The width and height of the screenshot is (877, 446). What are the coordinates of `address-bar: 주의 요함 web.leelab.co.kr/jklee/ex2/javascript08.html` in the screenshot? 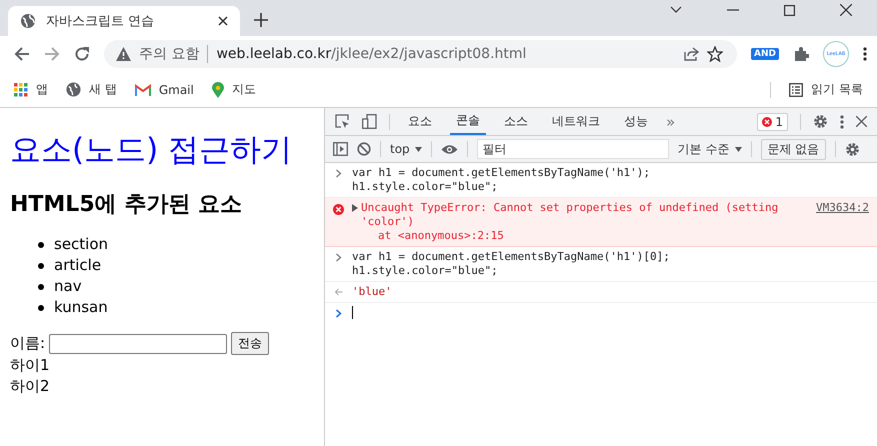 It's located at (421, 54).